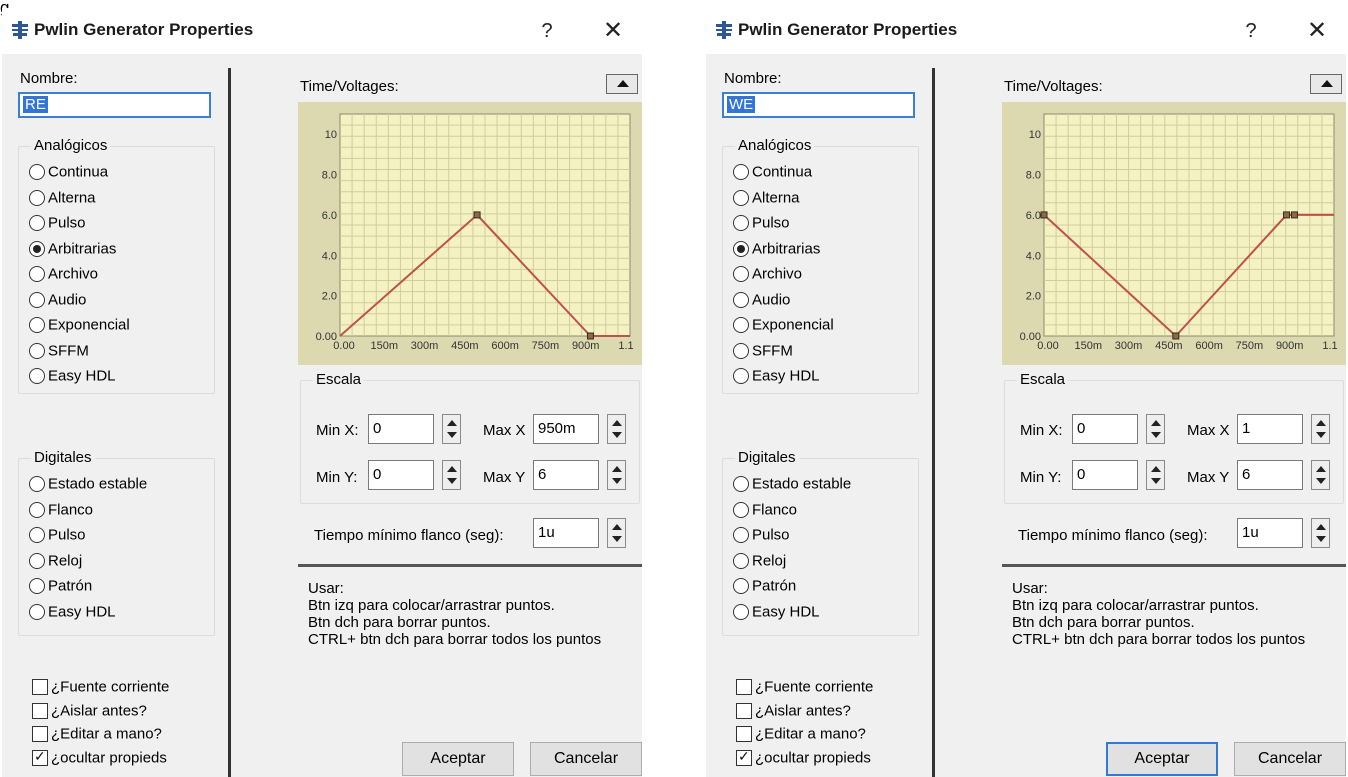  Describe the element at coordinates (63, 457) in the screenshot. I see `digital-group-title: Digitales` at that location.